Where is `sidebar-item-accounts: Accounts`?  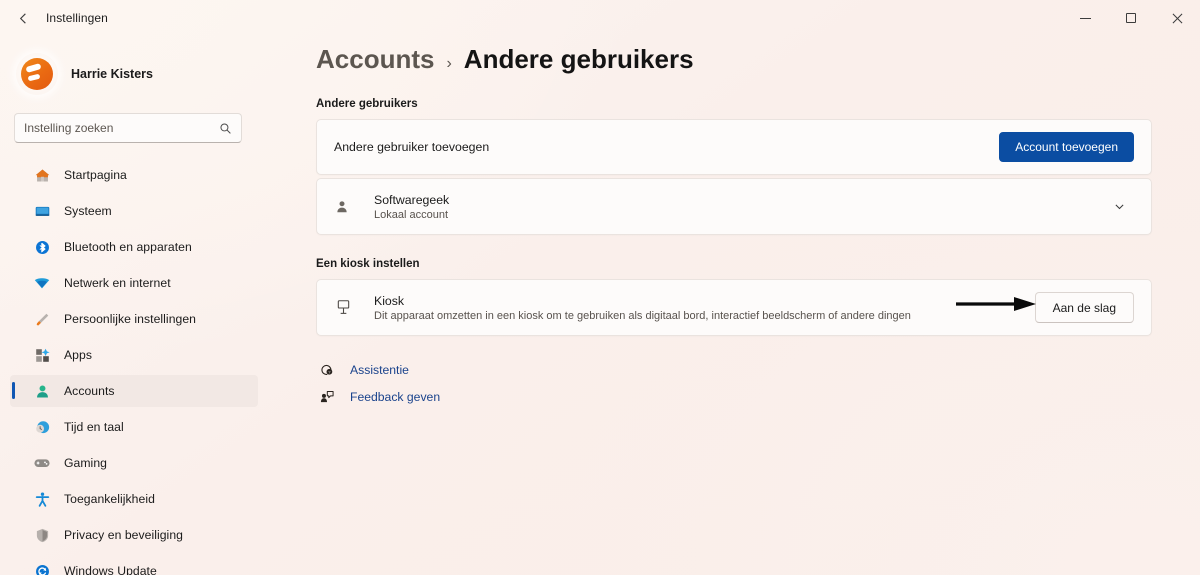 sidebar-item-accounts: Accounts is located at coordinates (134, 391).